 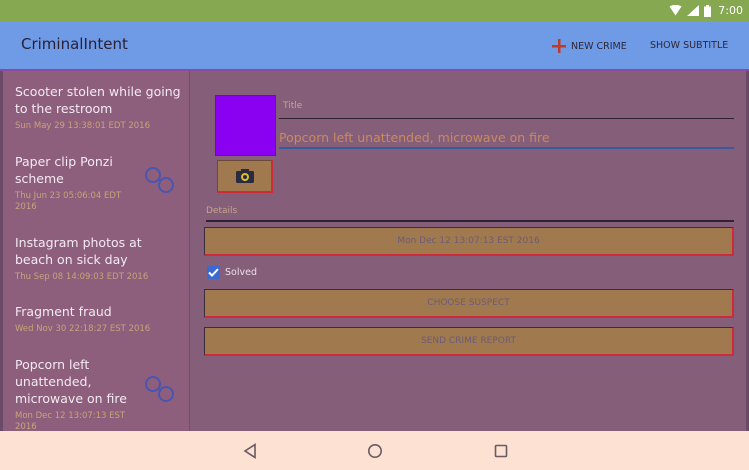 I want to click on details-label: Details, so click(x=222, y=211).